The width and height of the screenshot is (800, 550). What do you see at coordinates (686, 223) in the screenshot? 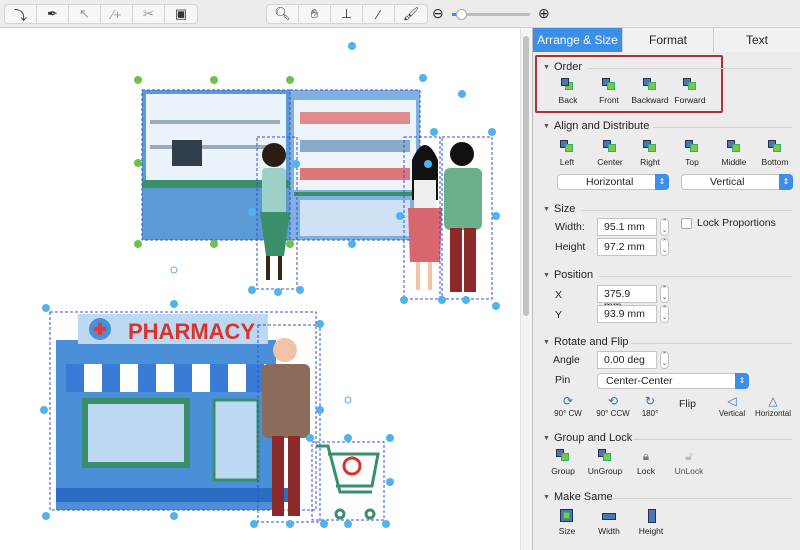
I see `lock-proportions-checkbox` at bounding box center [686, 223].